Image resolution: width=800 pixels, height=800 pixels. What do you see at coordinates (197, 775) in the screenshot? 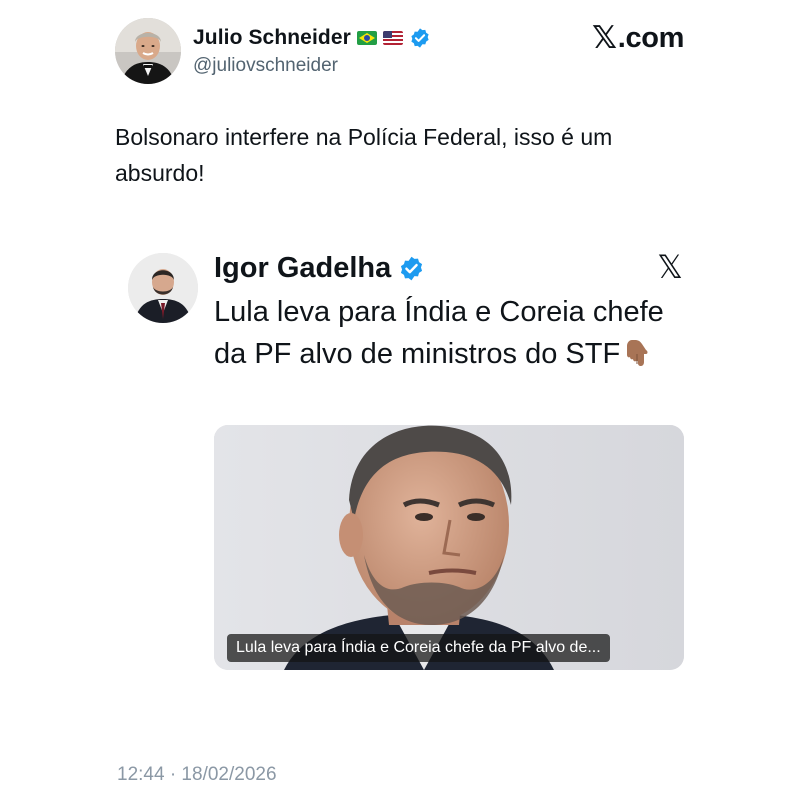
I see `tweet-timestamp: 12:44 · 18/02/2026` at bounding box center [197, 775].